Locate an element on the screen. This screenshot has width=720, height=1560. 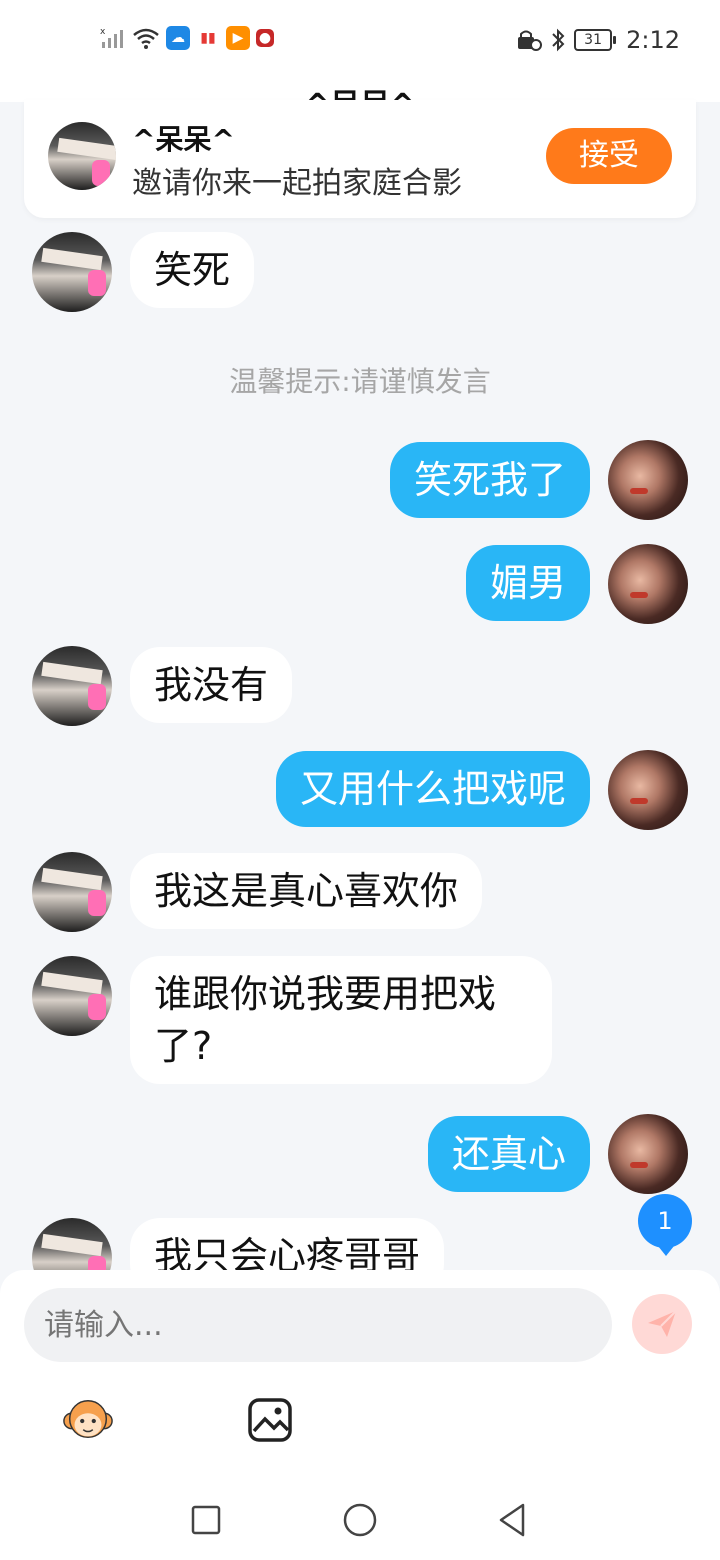
message-bubble-sent: 又用什么把戏呢 is located at coordinates (432, 789).